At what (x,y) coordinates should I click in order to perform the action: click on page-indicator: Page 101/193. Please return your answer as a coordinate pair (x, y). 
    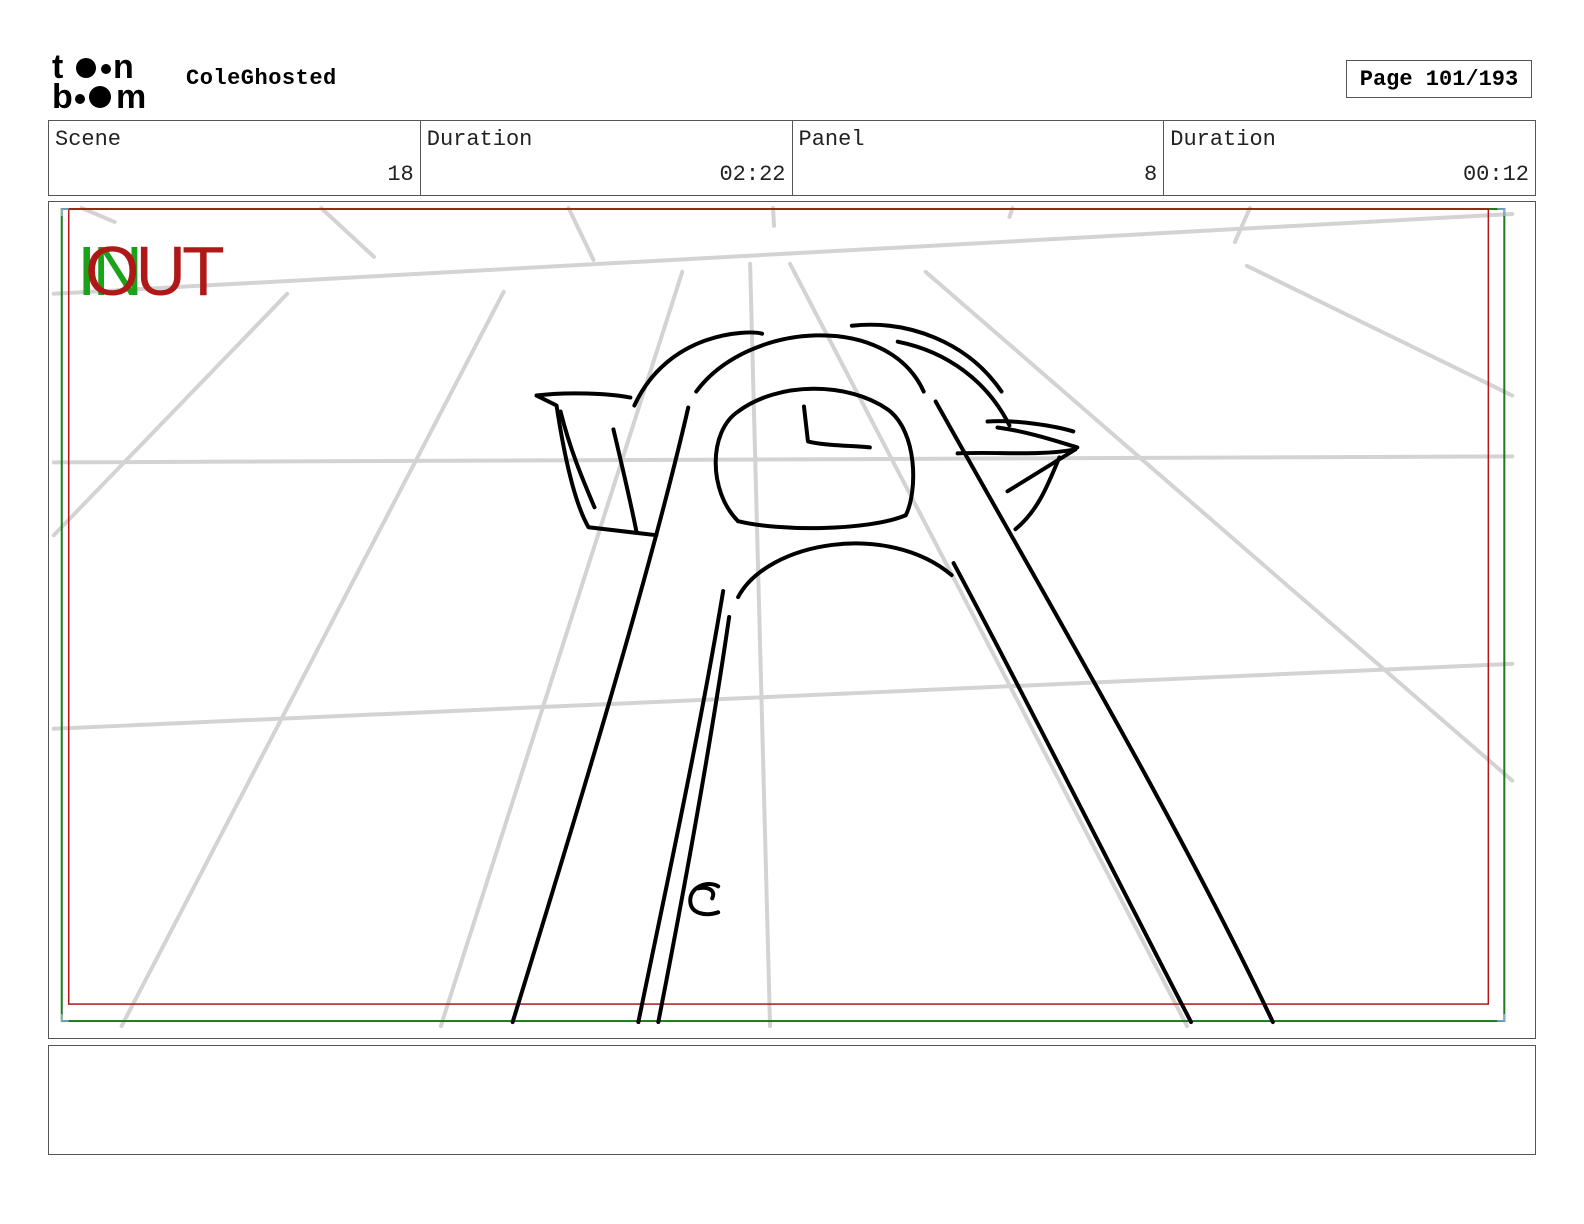
    Looking at the image, I should click on (1439, 79).